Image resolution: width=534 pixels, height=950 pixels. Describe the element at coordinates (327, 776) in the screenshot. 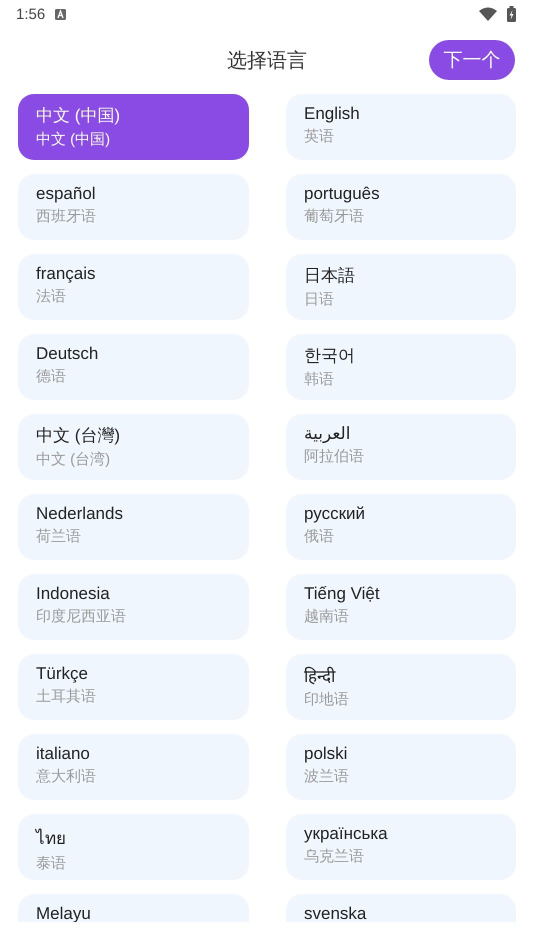

I see `language-translation: 波兰语` at that location.